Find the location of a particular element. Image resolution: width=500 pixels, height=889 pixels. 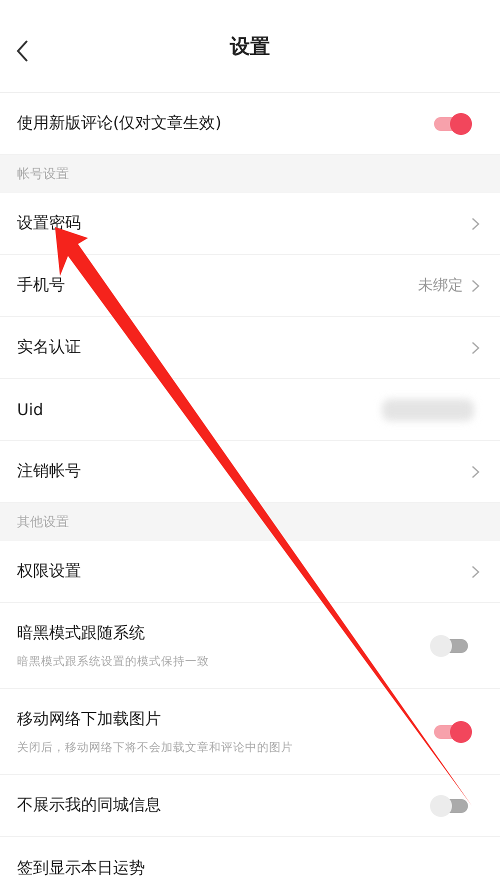

section-title: 帐号设置 is located at coordinates (43, 174).